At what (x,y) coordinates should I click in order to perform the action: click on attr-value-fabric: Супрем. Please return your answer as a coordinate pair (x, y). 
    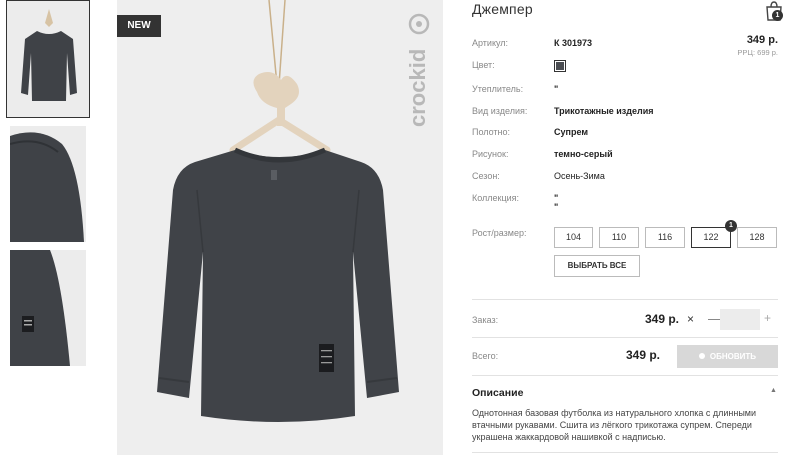
    Looking at the image, I should click on (571, 132).